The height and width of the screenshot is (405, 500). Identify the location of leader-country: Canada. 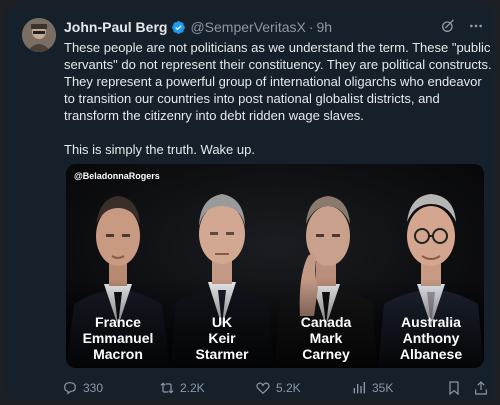
(326, 322).